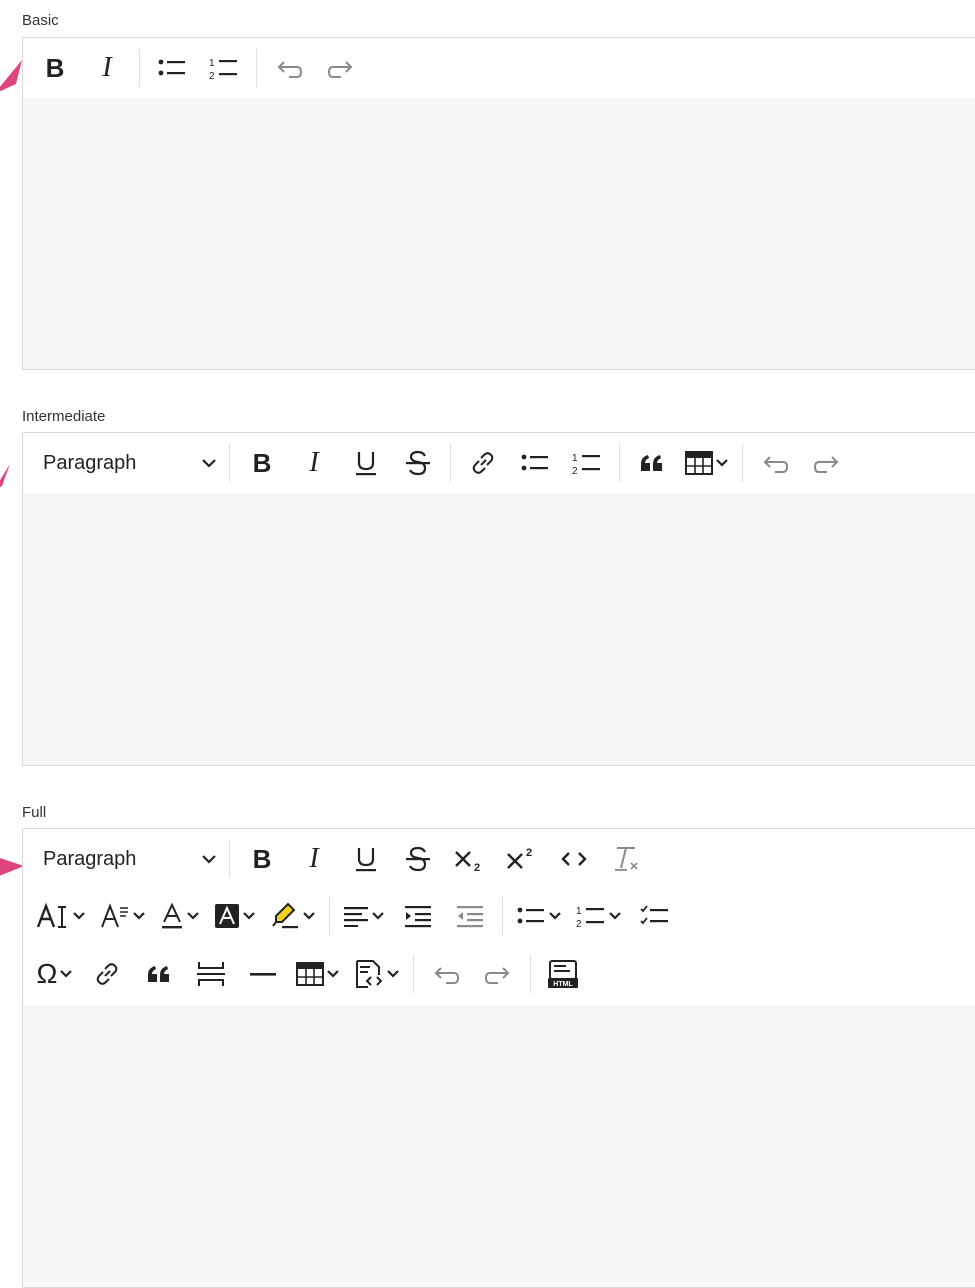 The width and height of the screenshot is (975, 1288). I want to click on block-quote-icon, so click(158, 974).